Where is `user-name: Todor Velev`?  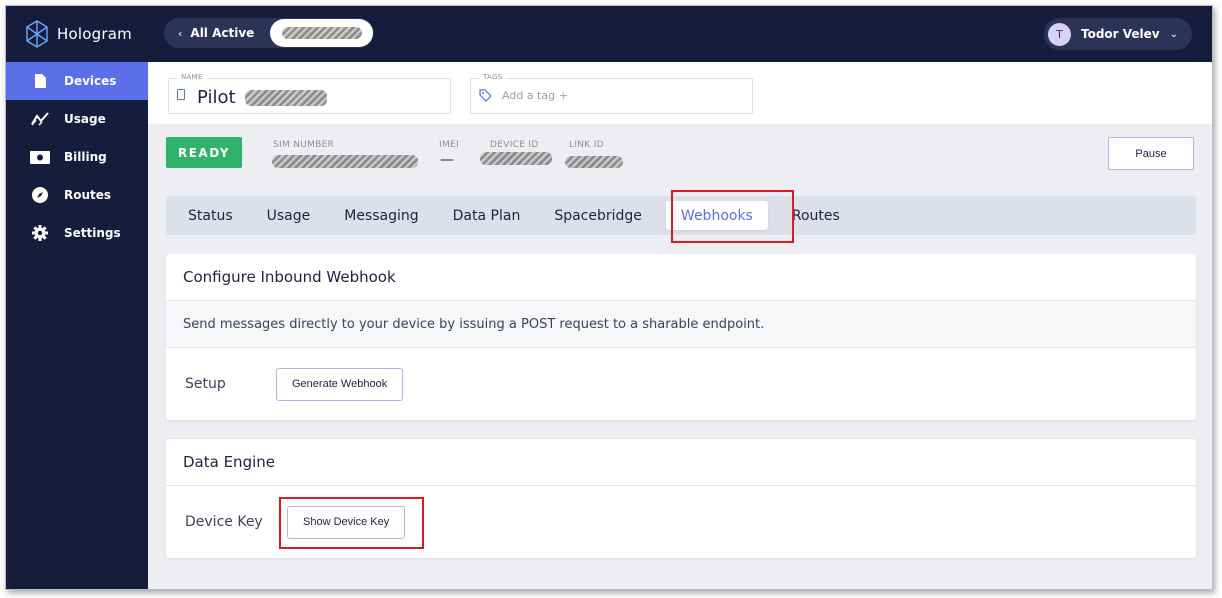
user-name: Todor Velev is located at coordinates (1120, 34).